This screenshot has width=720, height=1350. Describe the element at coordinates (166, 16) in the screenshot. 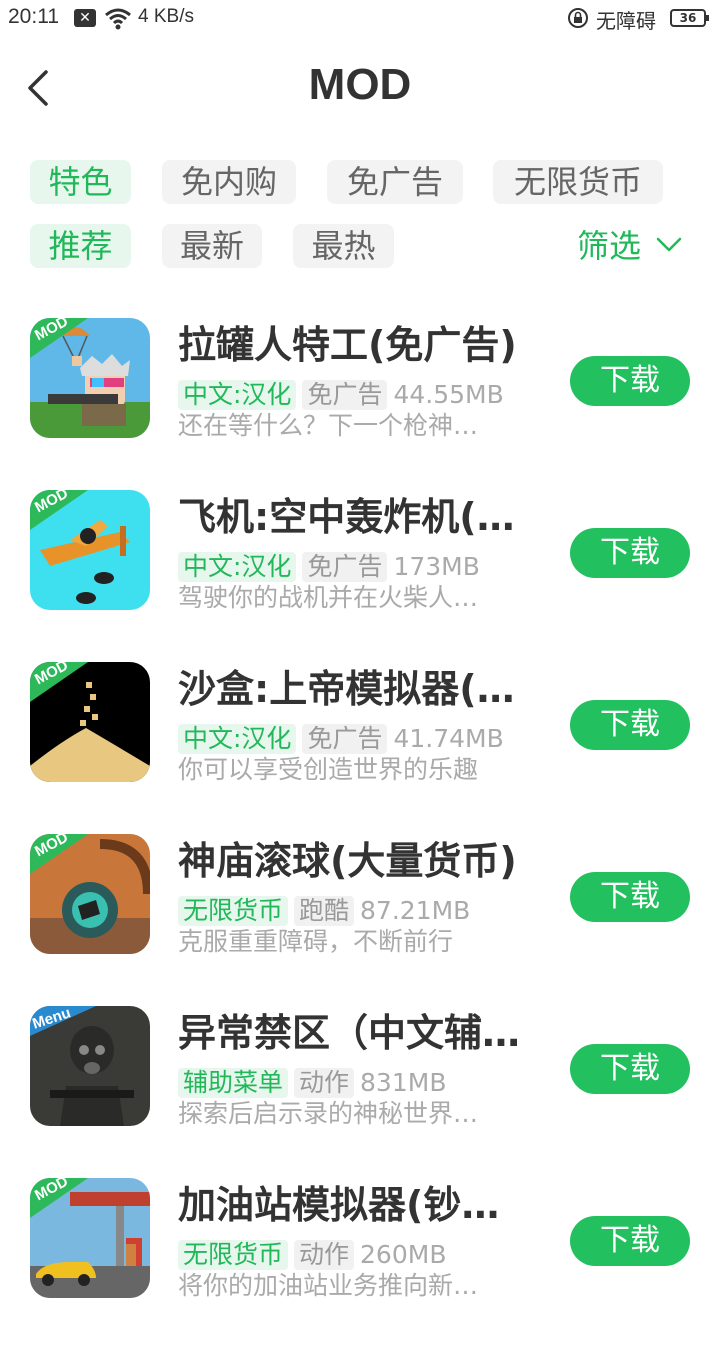

I see `network-speed: 4 KB/s` at that location.